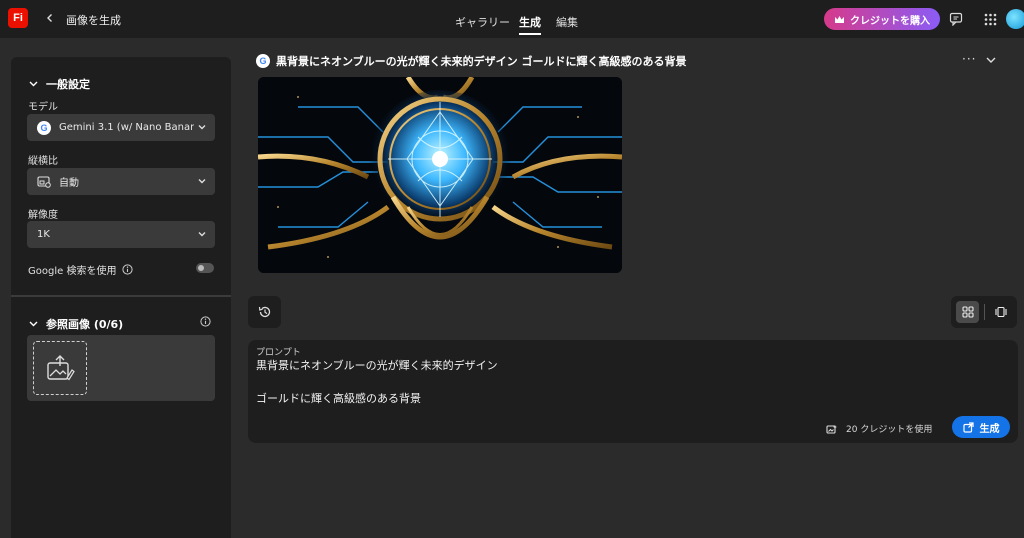  I want to click on tab-gallery: ギャラリー, so click(482, 22).